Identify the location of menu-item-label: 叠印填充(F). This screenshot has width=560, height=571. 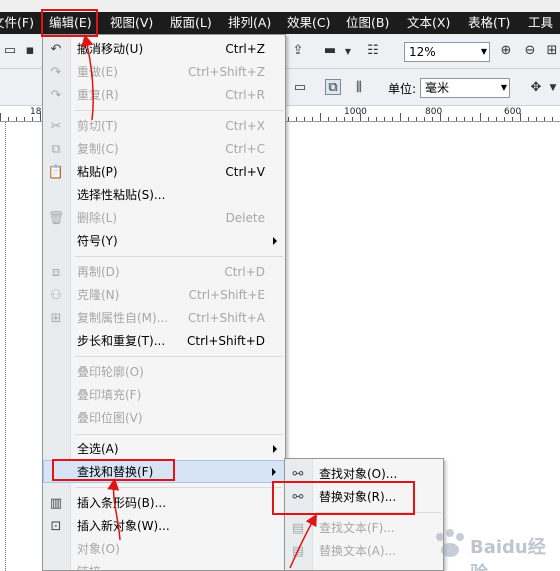
(109, 395).